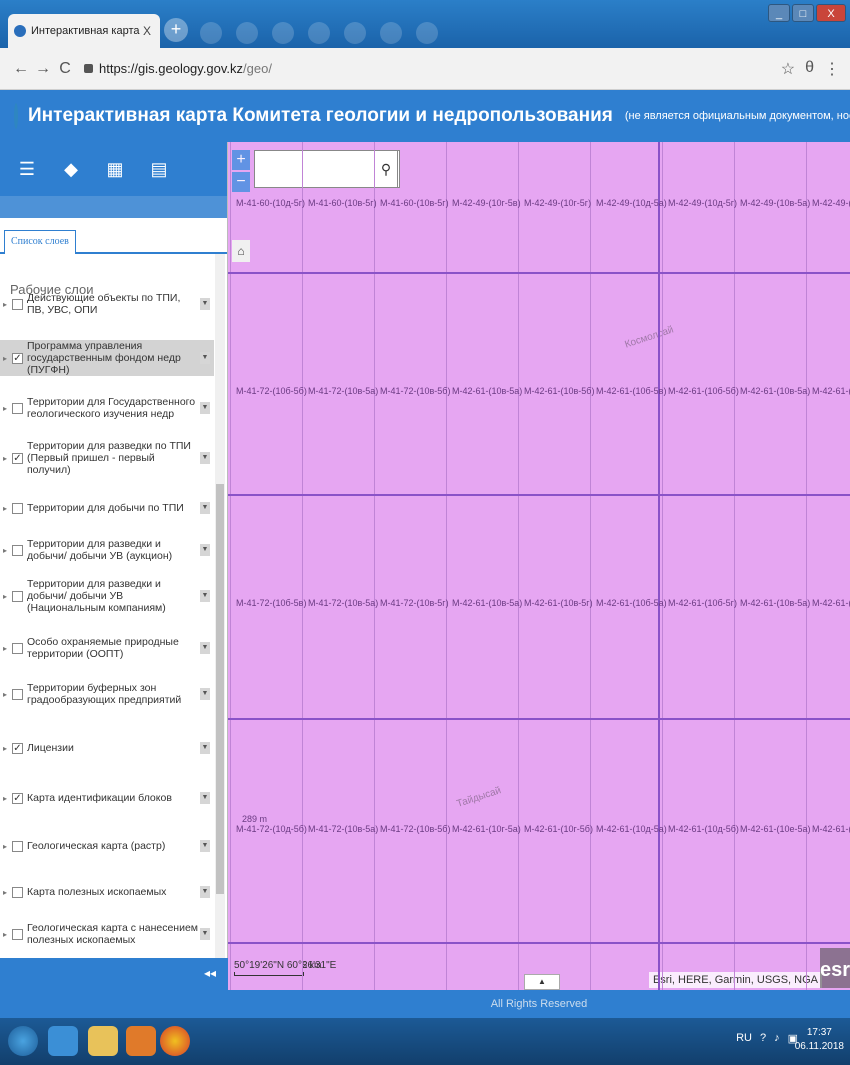  Describe the element at coordinates (107, 846) in the screenshot. I see `layer-row: ▸ Геологическая карта (растр) ▼` at that location.